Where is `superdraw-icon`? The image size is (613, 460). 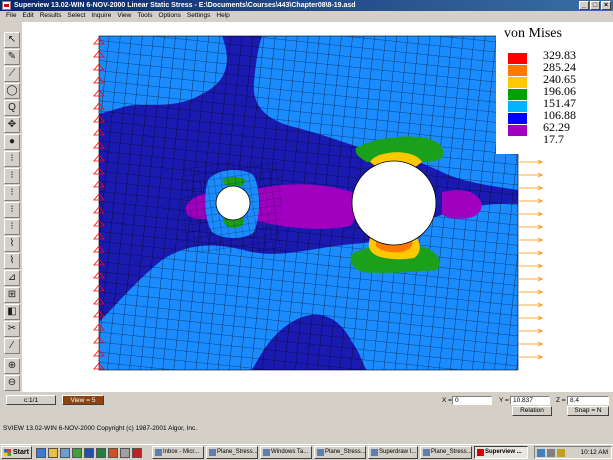
superdraw-icon is located at coordinates (374, 452).